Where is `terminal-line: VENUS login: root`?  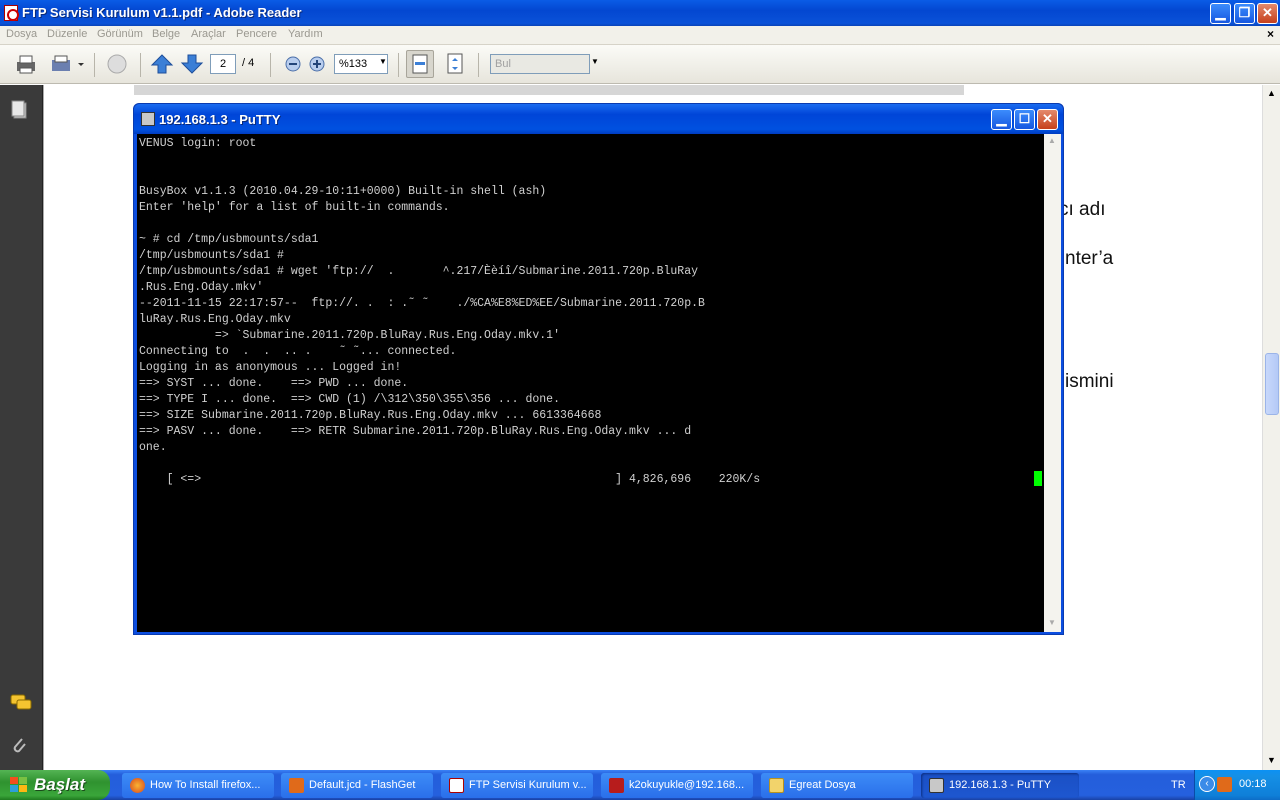 terminal-line: VENUS login: root is located at coordinates (198, 143).